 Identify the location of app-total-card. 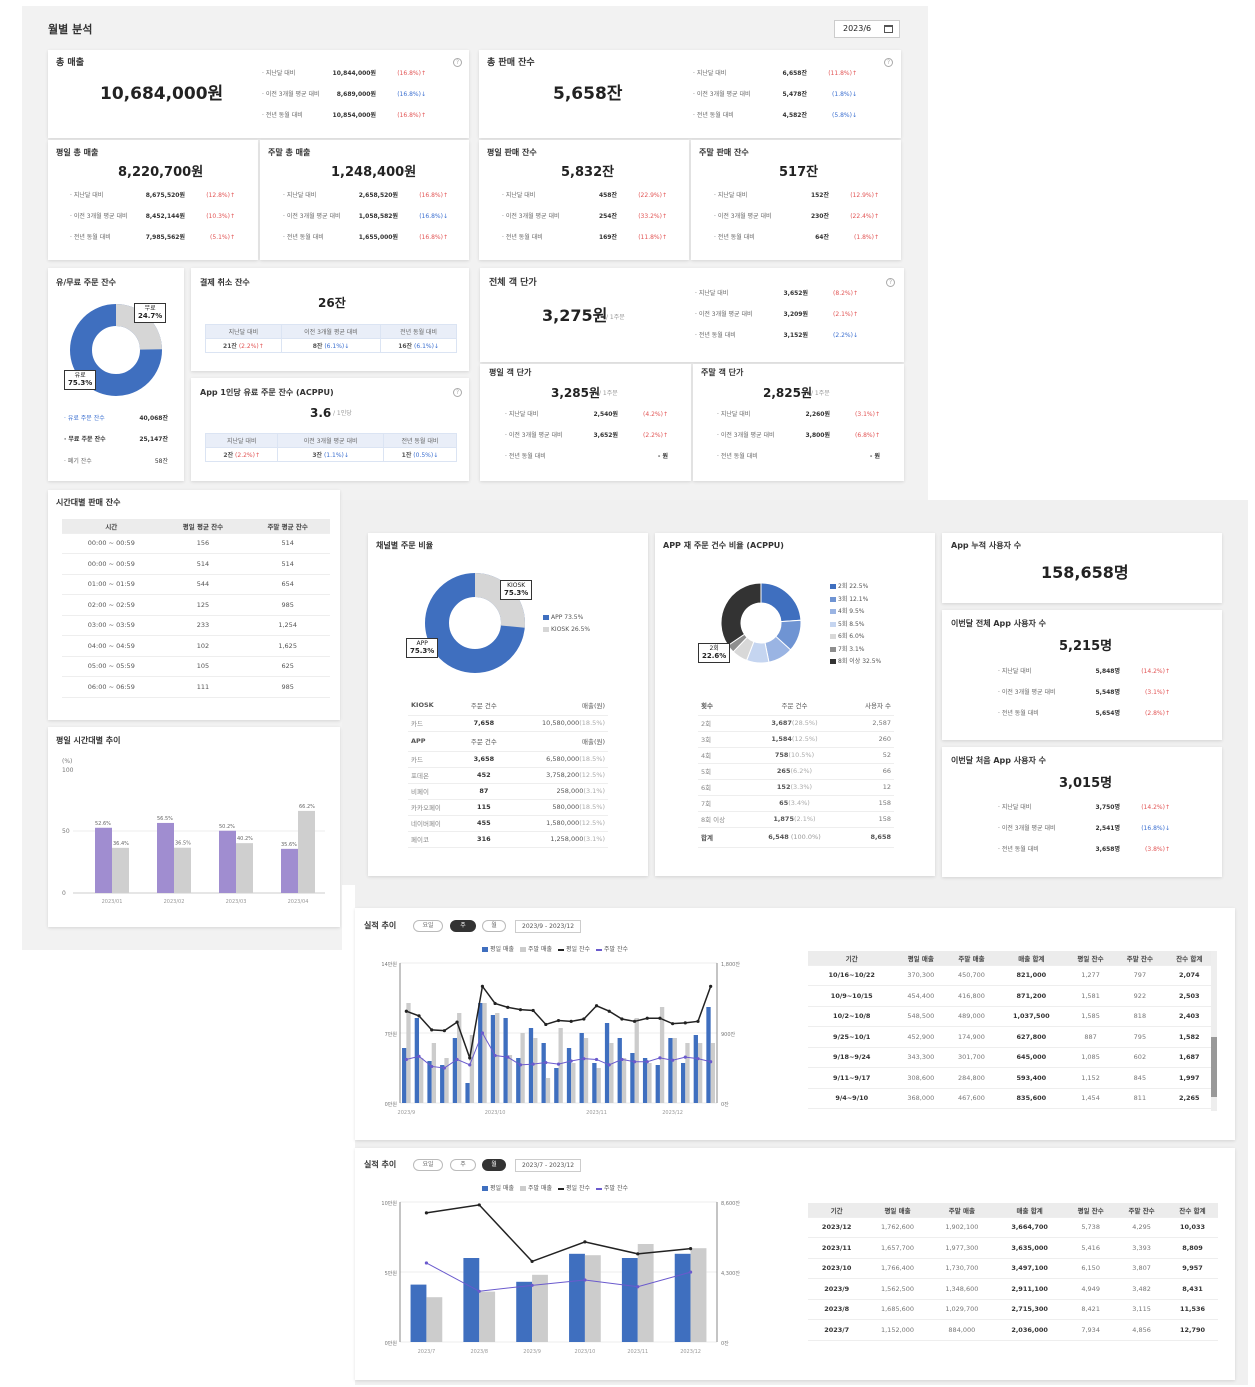
(1082, 675).